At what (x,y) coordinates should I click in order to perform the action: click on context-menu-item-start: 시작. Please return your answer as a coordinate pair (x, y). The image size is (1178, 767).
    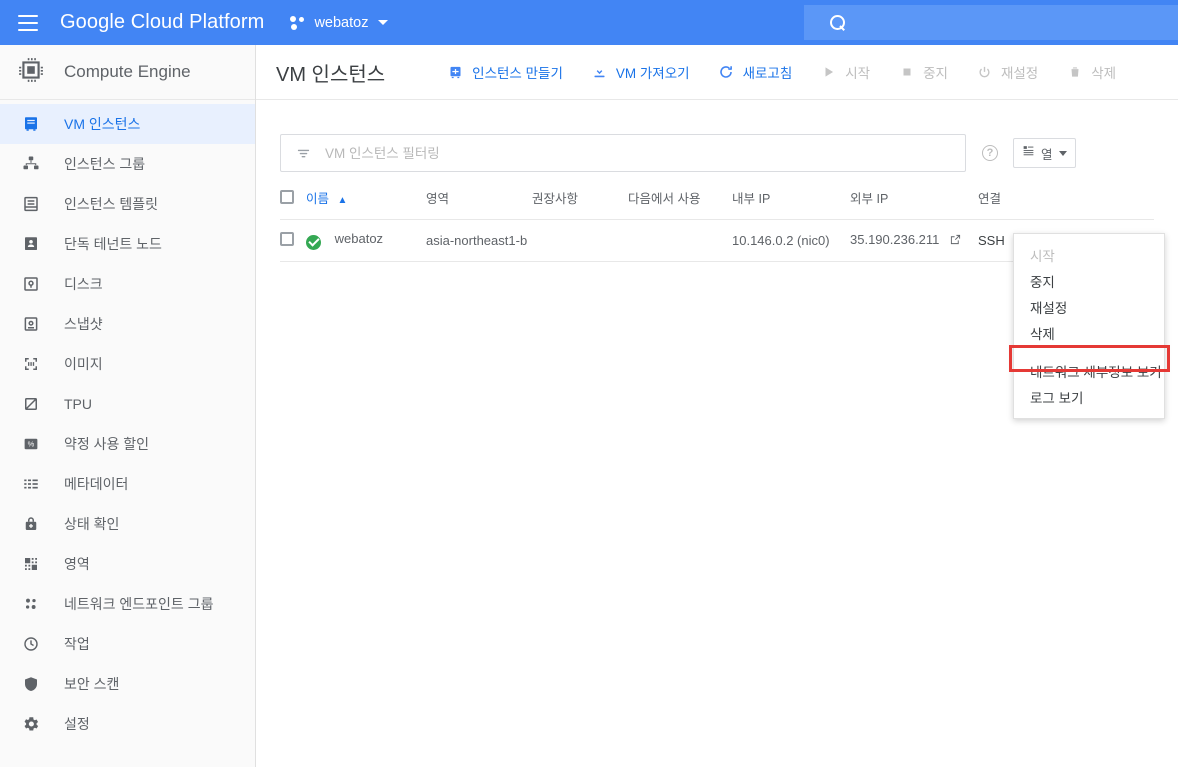
    Looking at the image, I should click on (1089, 255).